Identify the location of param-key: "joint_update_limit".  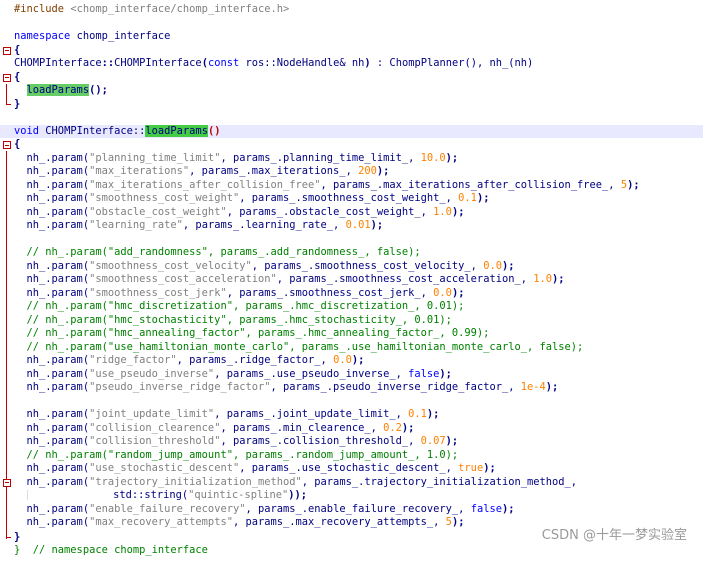
(152, 414).